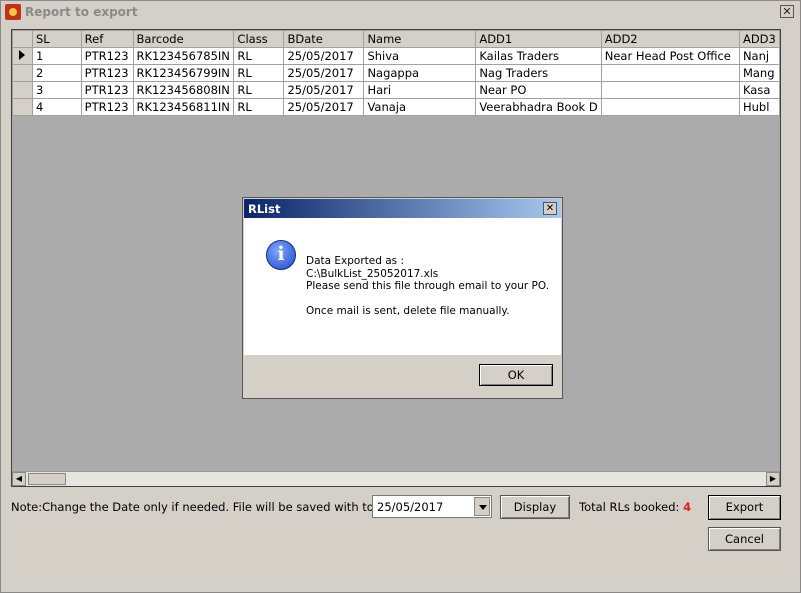  I want to click on cell-add1: Nag Traders, so click(538, 73).